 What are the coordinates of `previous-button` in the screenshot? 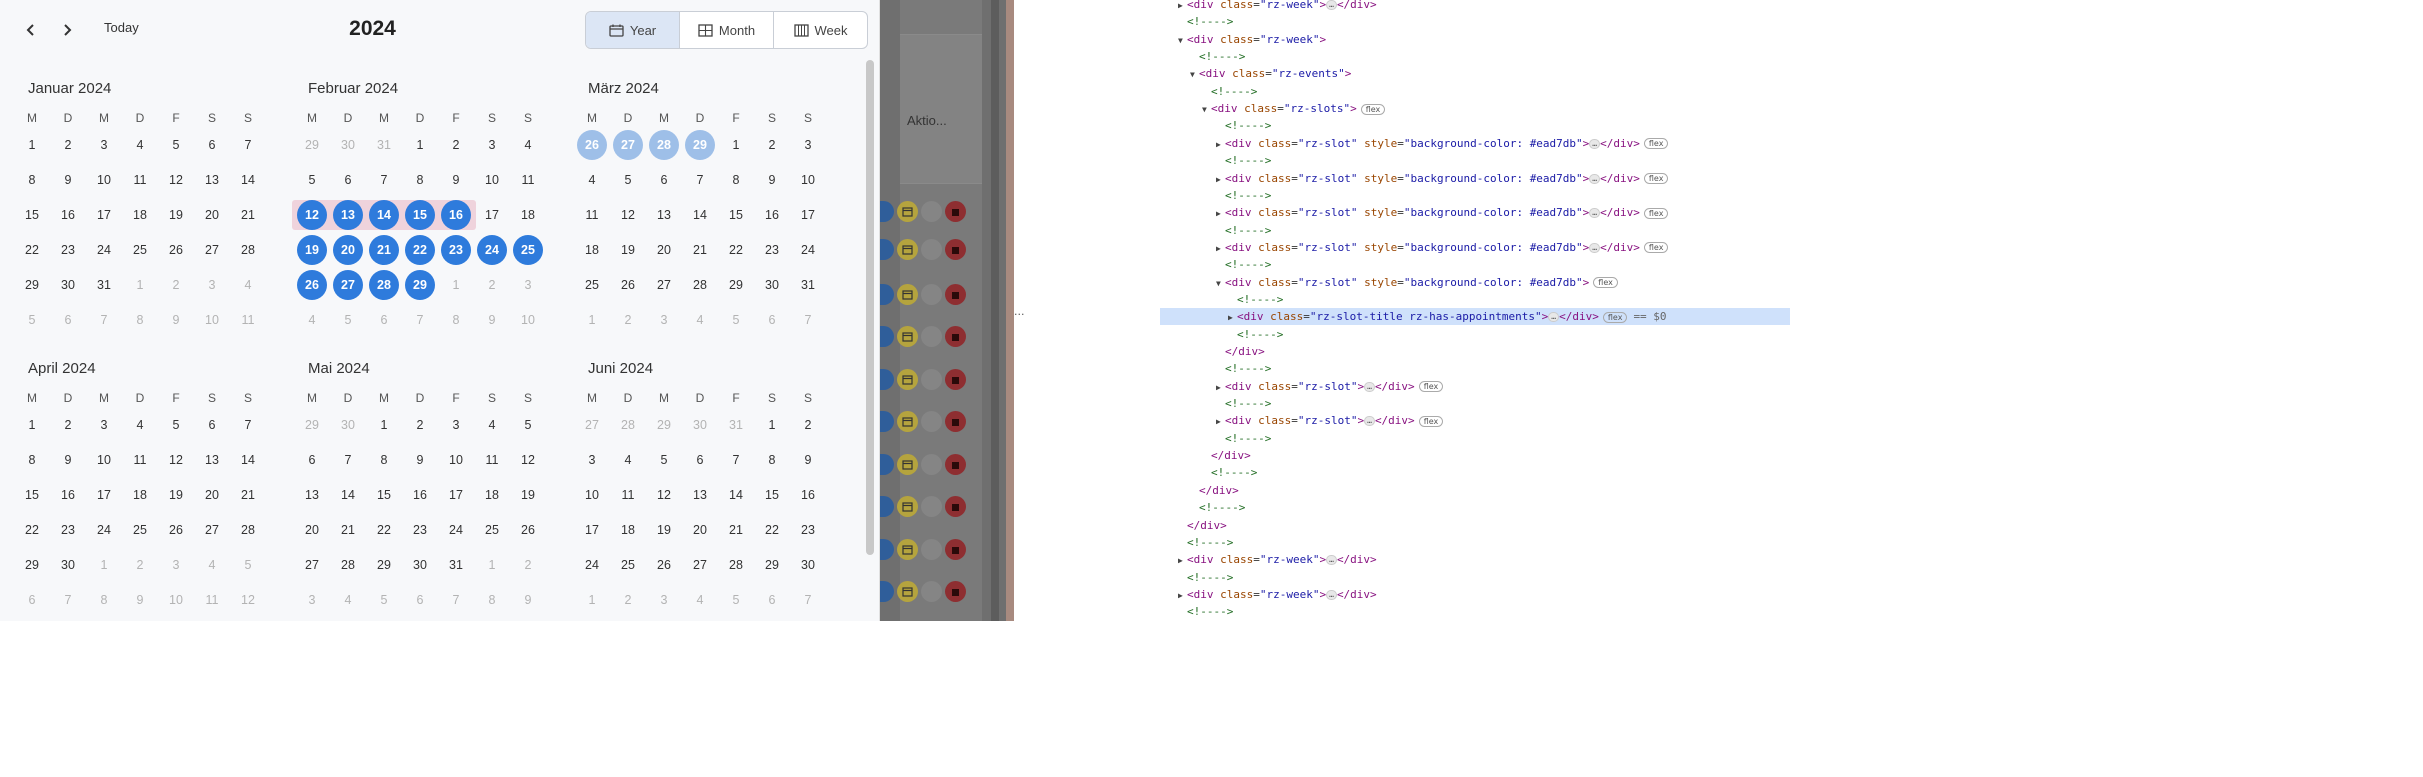 It's located at (31, 30).